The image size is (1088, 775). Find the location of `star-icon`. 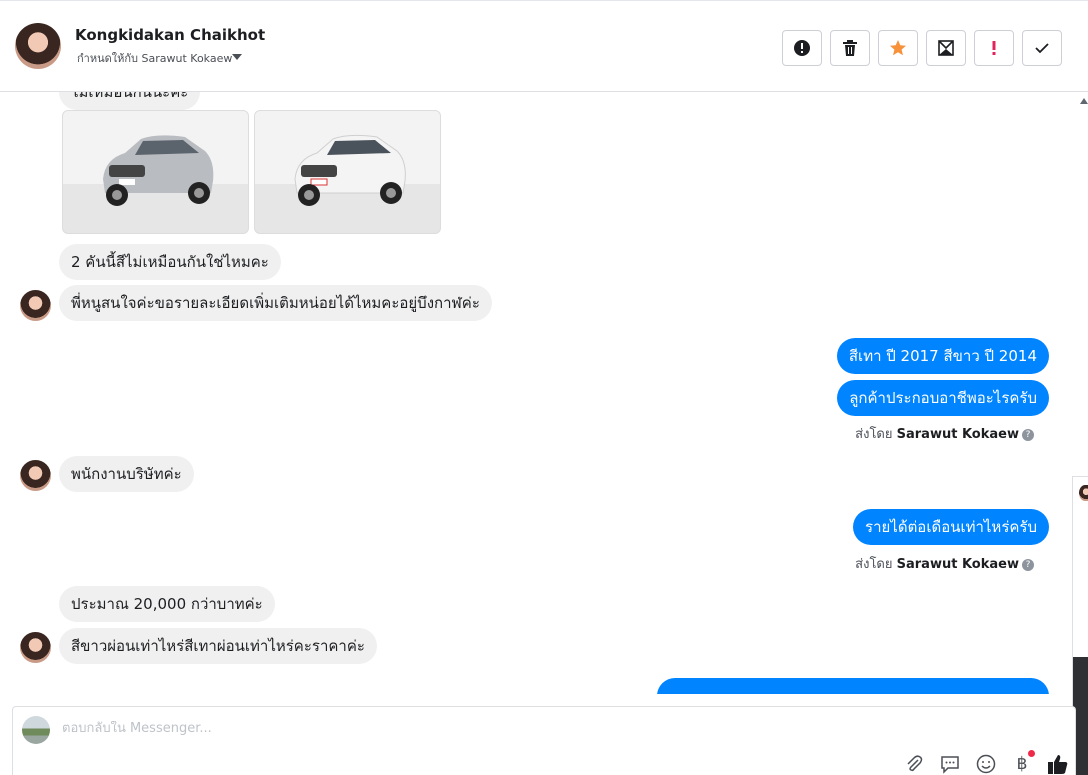

star-icon is located at coordinates (898, 48).